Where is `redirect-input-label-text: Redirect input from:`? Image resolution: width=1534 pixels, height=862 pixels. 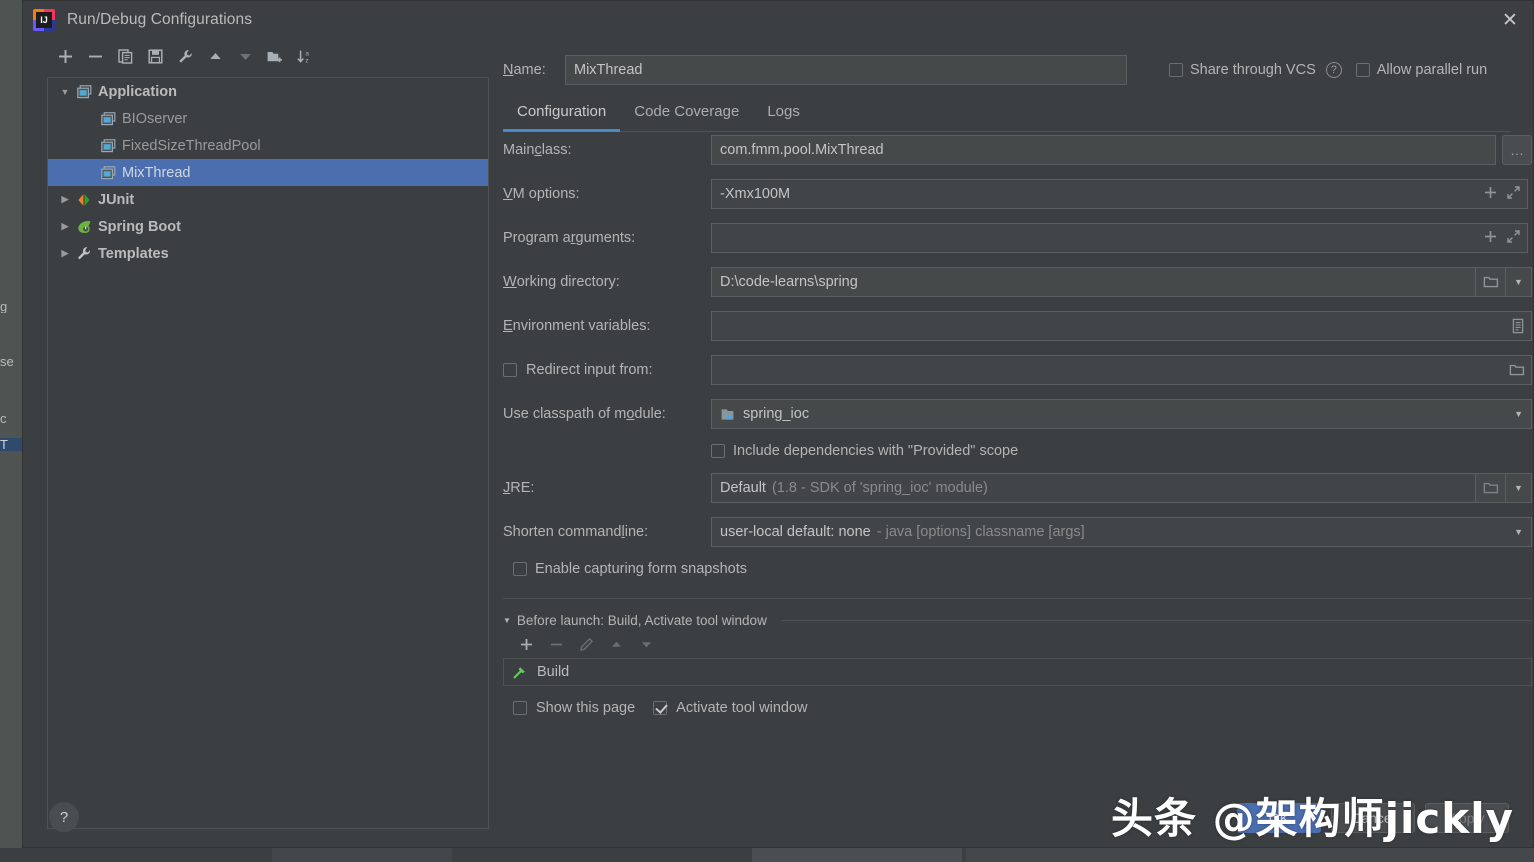 redirect-input-label-text: Redirect input from: is located at coordinates (589, 370).